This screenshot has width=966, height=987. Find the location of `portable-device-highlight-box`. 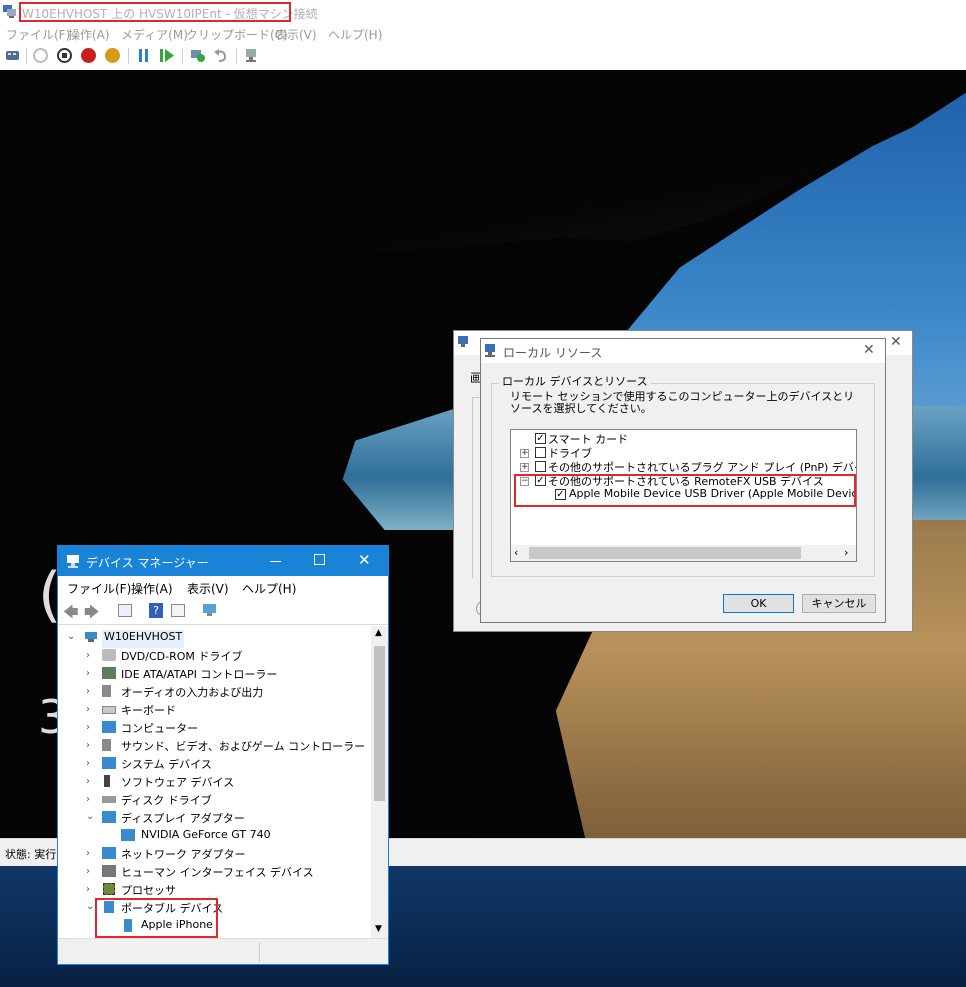

portable-device-highlight-box is located at coordinates (156, 918).